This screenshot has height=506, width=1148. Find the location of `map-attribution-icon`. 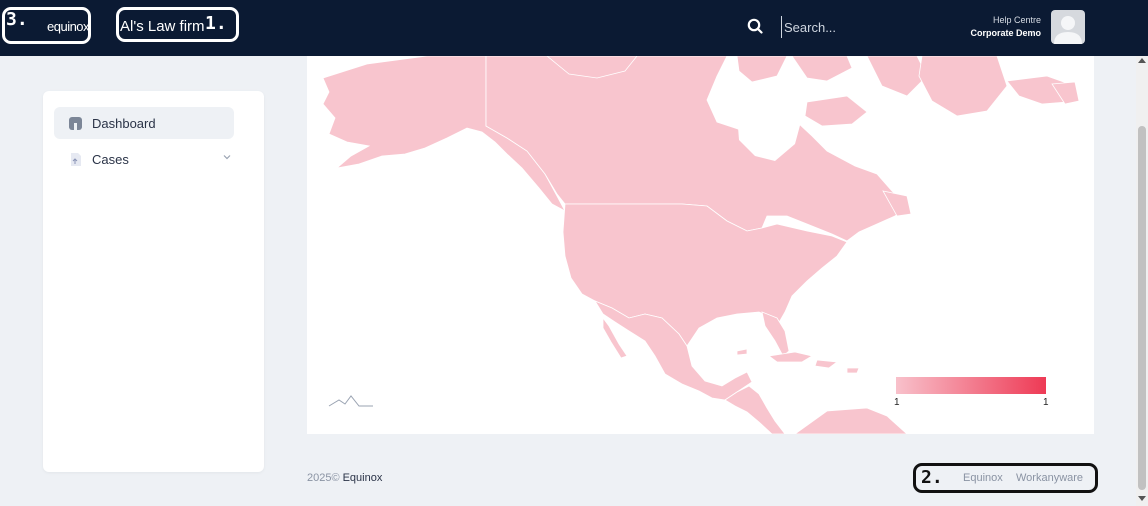

map-attribution-icon is located at coordinates (350, 401).